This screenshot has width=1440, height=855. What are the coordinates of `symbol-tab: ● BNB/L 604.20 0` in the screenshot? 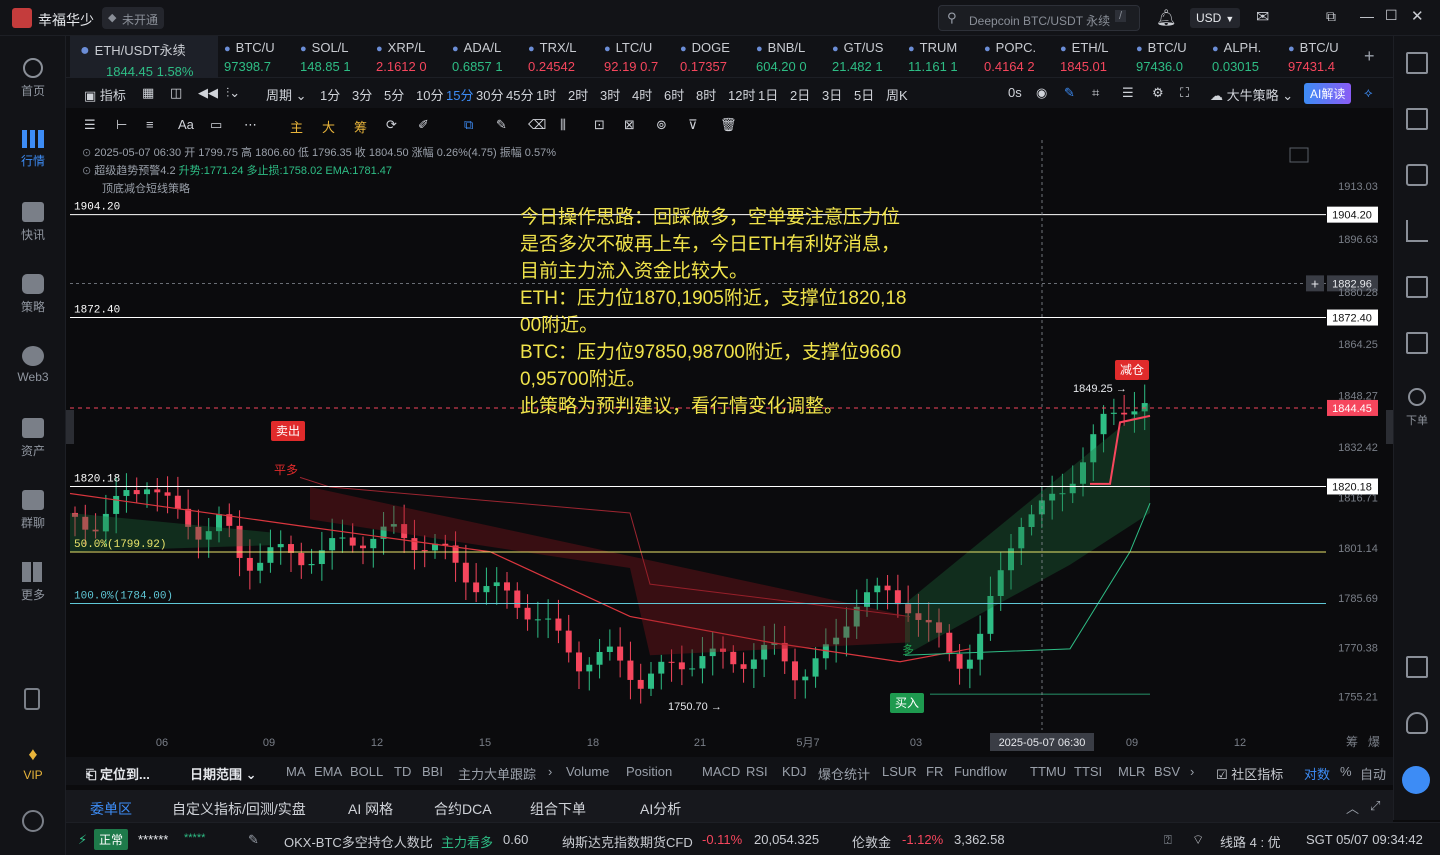 It's located at (790, 57).